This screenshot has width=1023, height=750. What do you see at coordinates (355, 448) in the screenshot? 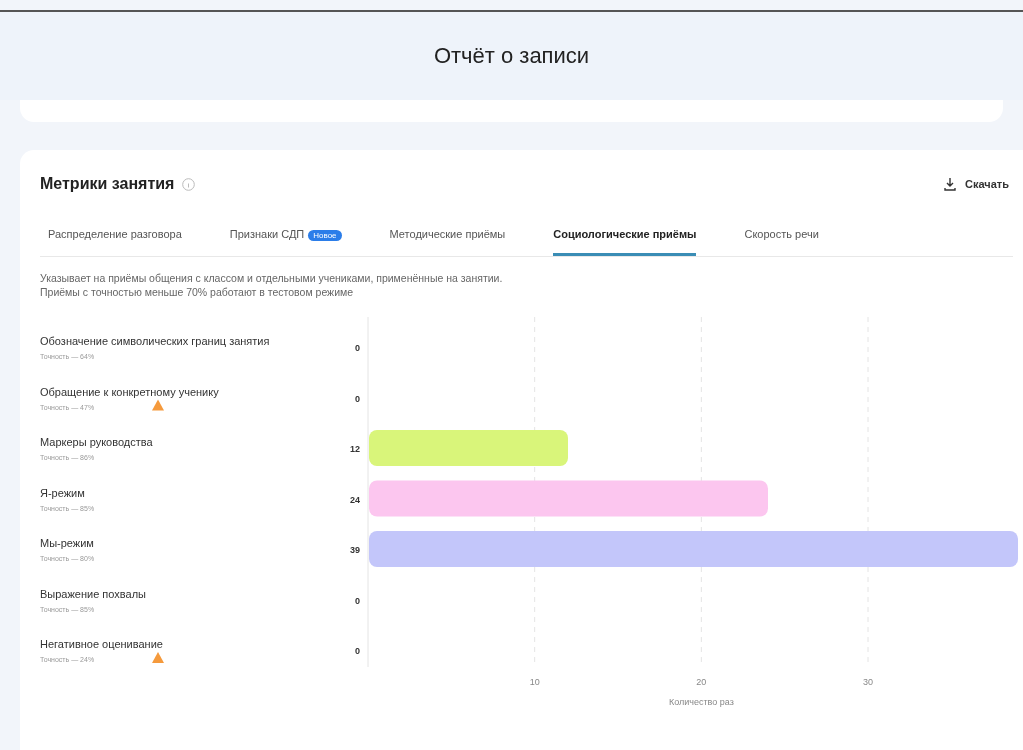
I see `data-label: 12` at bounding box center [355, 448].